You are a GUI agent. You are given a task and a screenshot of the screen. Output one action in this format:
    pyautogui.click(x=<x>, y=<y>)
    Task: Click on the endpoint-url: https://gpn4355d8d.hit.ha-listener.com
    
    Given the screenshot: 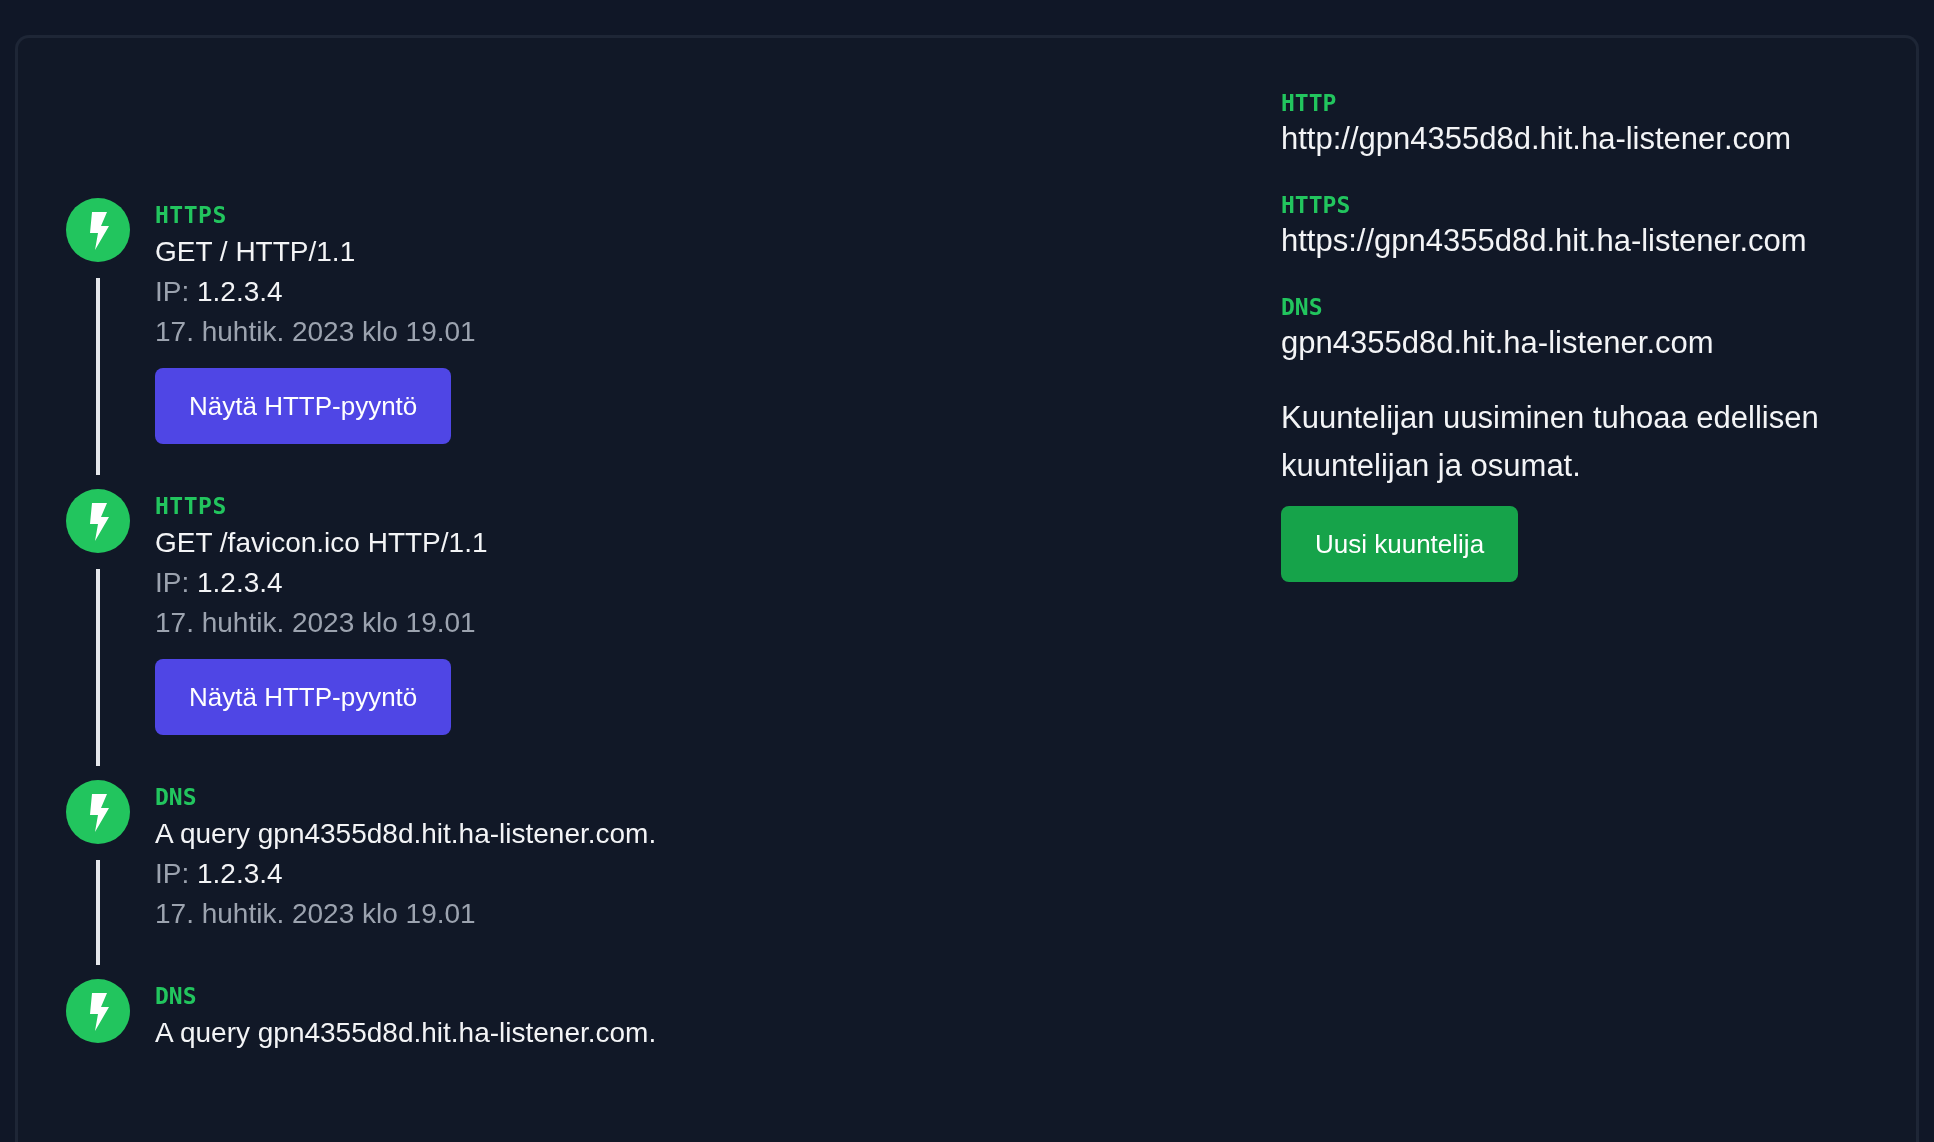 What is the action you would take?
    pyautogui.click(x=1544, y=241)
    